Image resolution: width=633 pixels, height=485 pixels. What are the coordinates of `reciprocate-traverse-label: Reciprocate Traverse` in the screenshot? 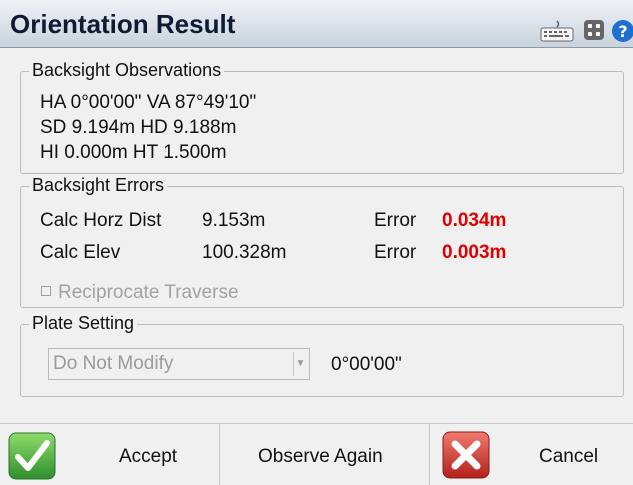 It's located at (148, 292).